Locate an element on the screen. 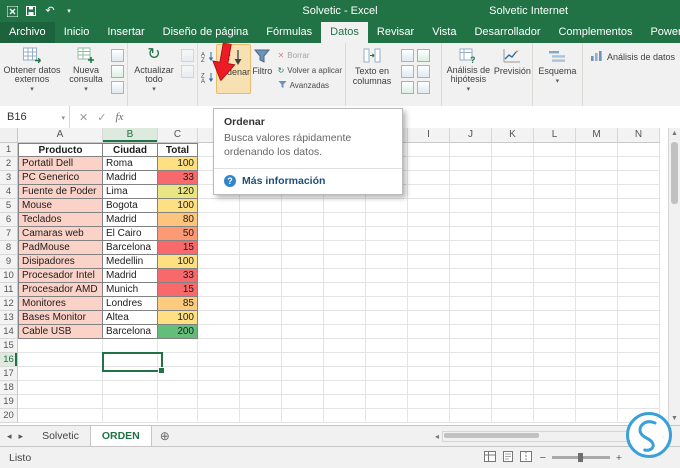  cell-B2: Roma is located at coordinates (130, 164).